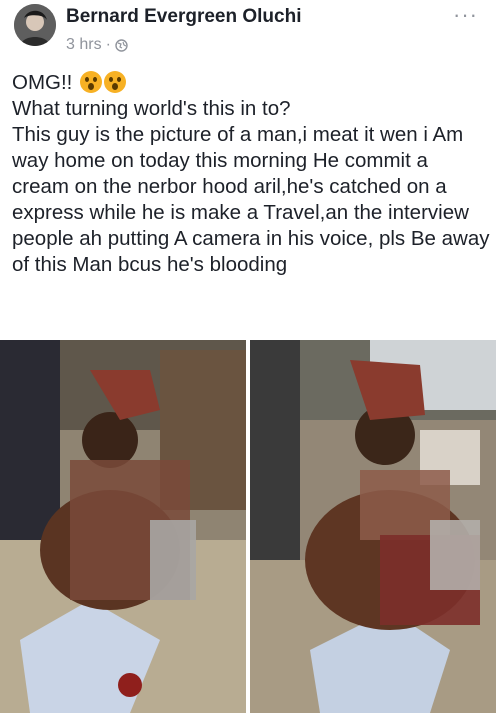  Describe the element at coordinates (121, 45) in the screenshot. I see `globe-icon` at that location.